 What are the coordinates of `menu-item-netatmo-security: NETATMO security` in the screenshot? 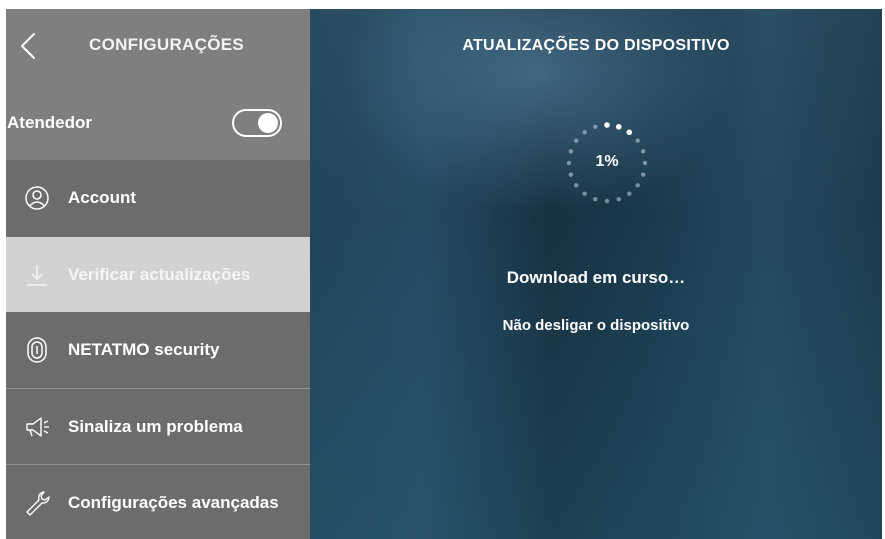 It's located at (158, 349).